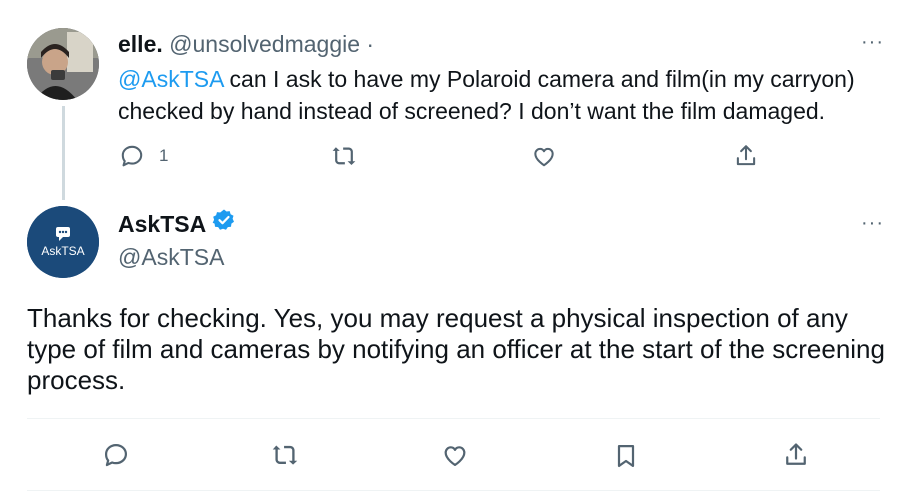 This screenshot has width=924, height=503. What do you see at coordinates (143, 156) in the screenshot?
I see `tweet1-reply-button: 1` at bounding box center [143, 156].